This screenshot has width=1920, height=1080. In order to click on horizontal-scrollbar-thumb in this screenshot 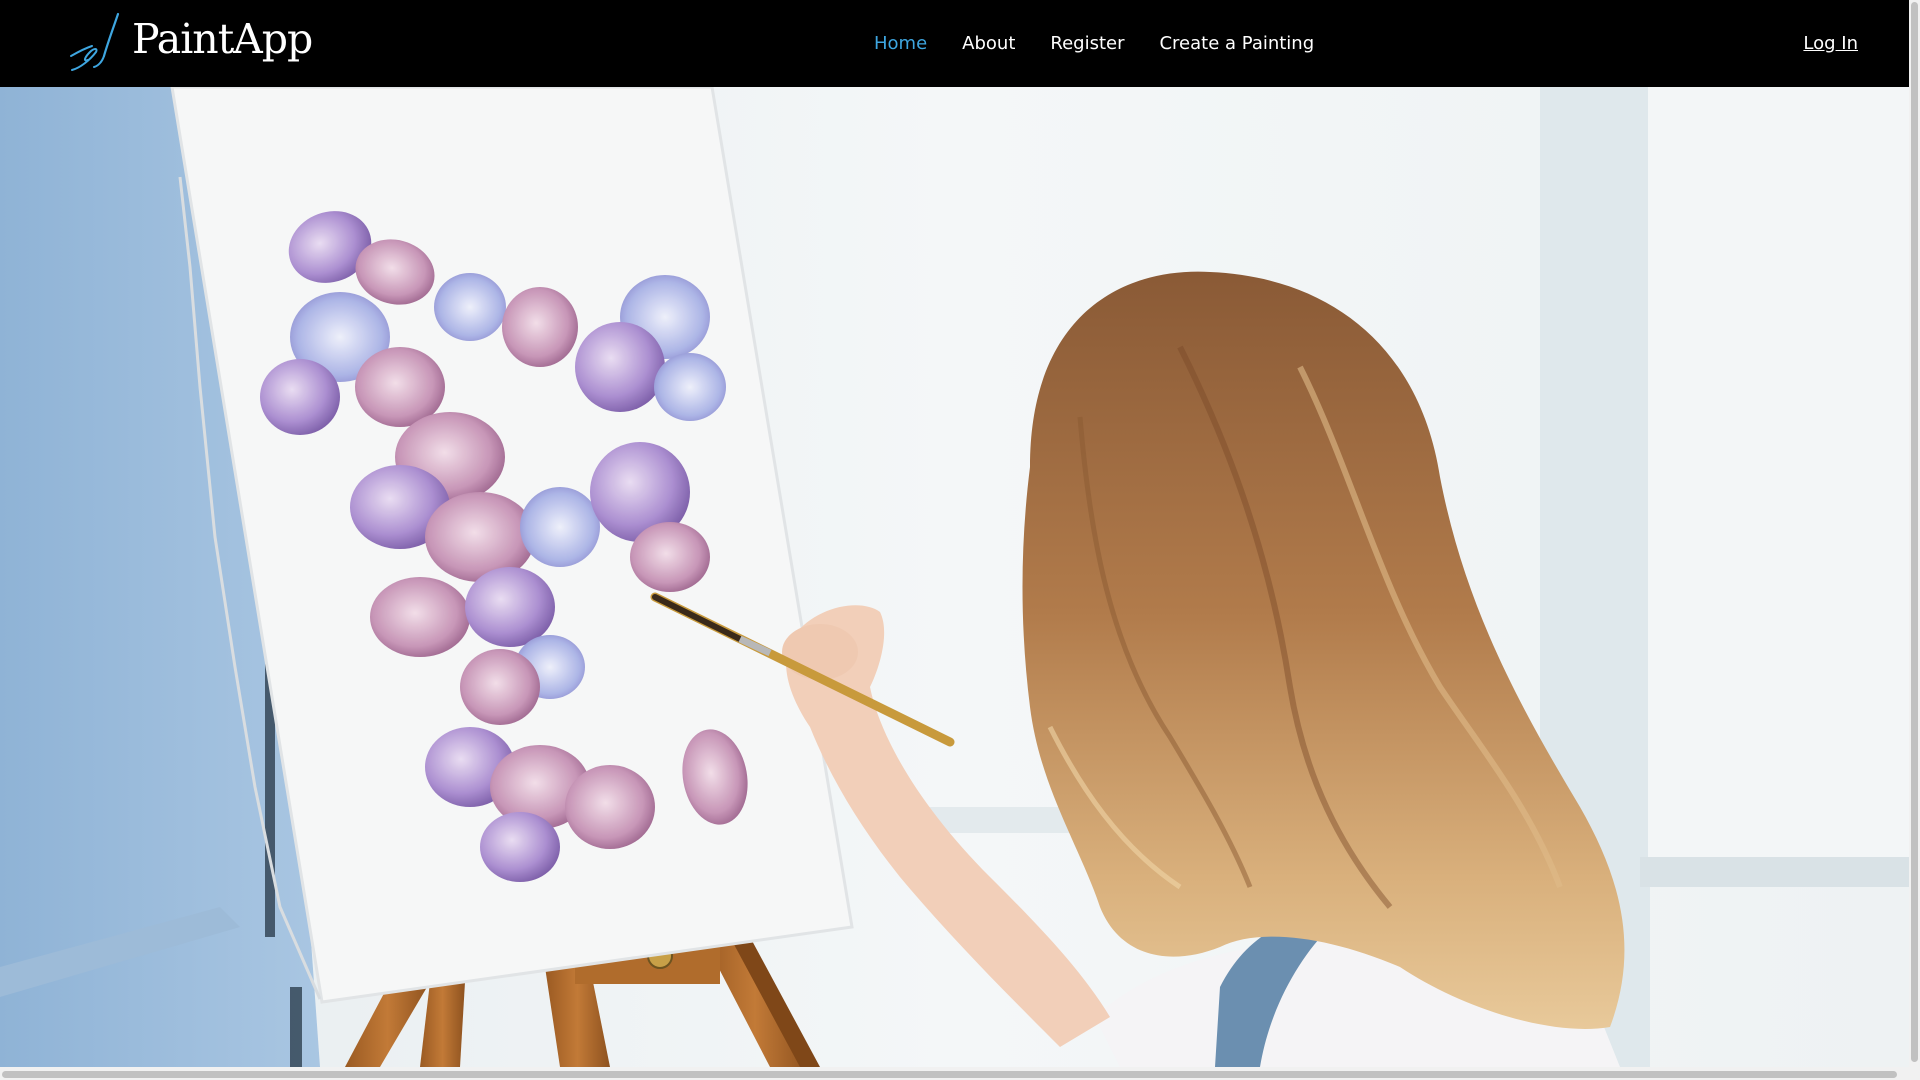, I will do `click(949, 1074)`.